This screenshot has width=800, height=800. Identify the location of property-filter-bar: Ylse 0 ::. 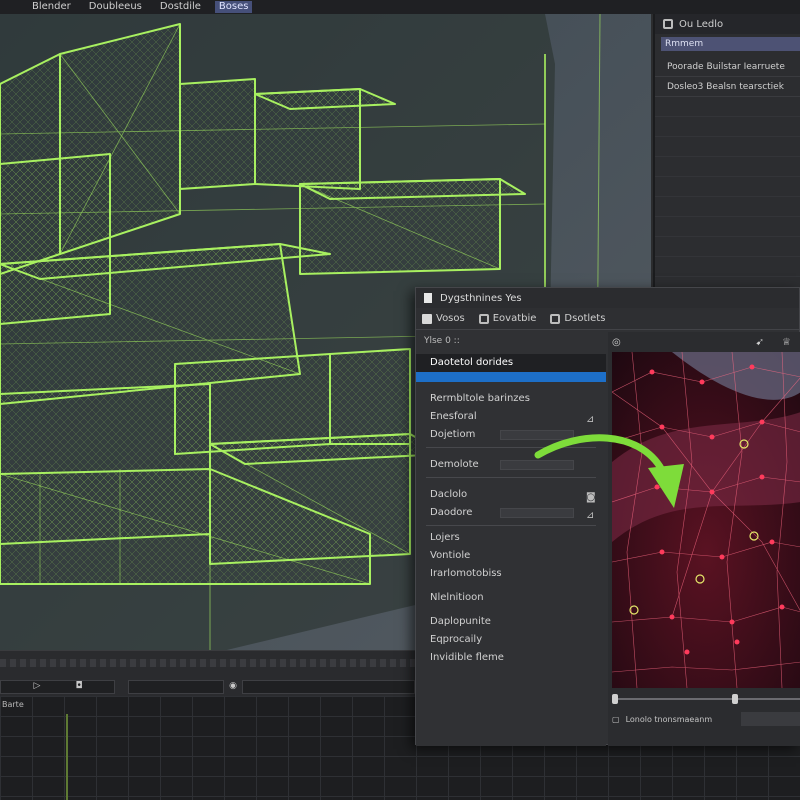
(511, 341).